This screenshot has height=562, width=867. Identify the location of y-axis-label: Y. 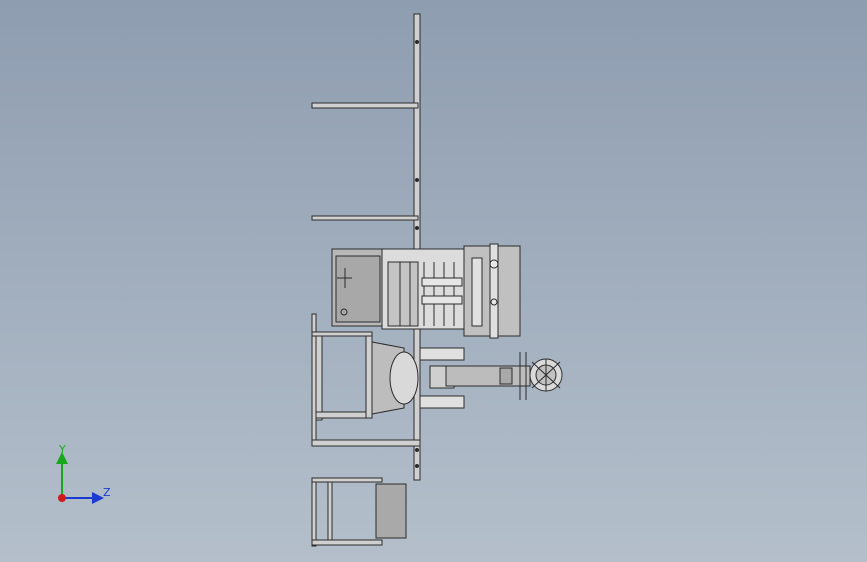
(62, 449).